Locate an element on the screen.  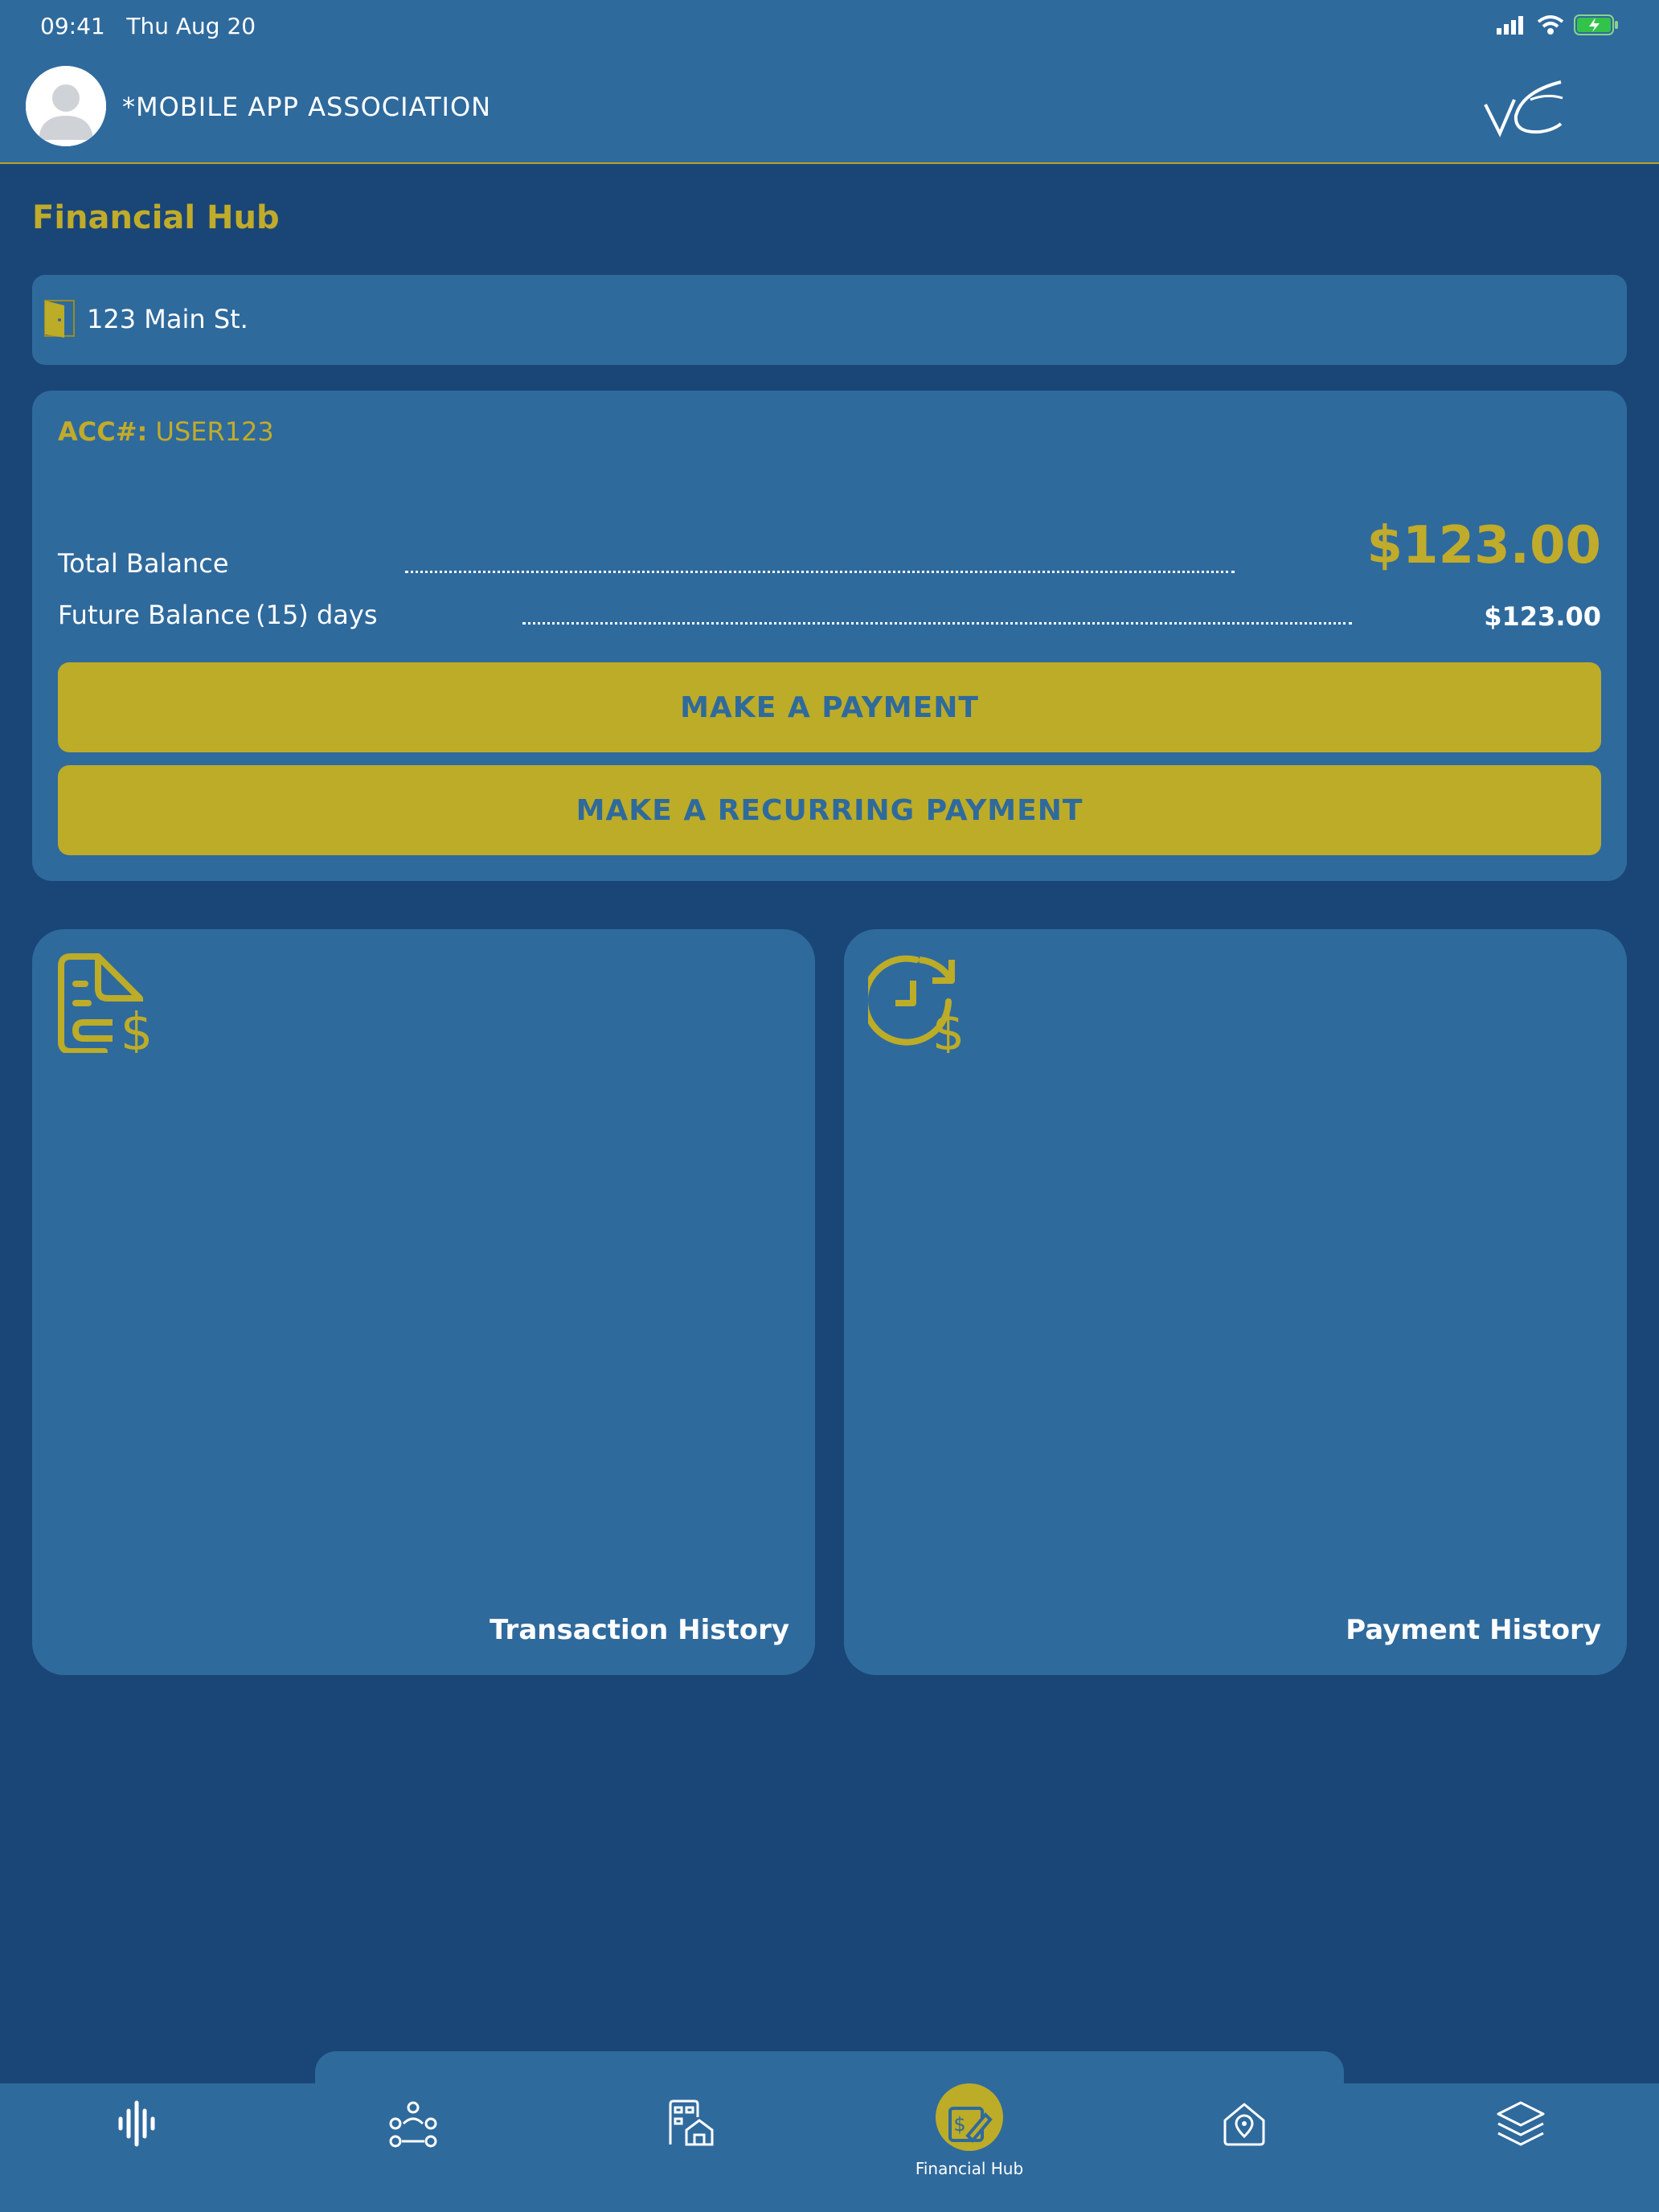
account-number: ACC#: USER123 is located at coordinates (166, 432).